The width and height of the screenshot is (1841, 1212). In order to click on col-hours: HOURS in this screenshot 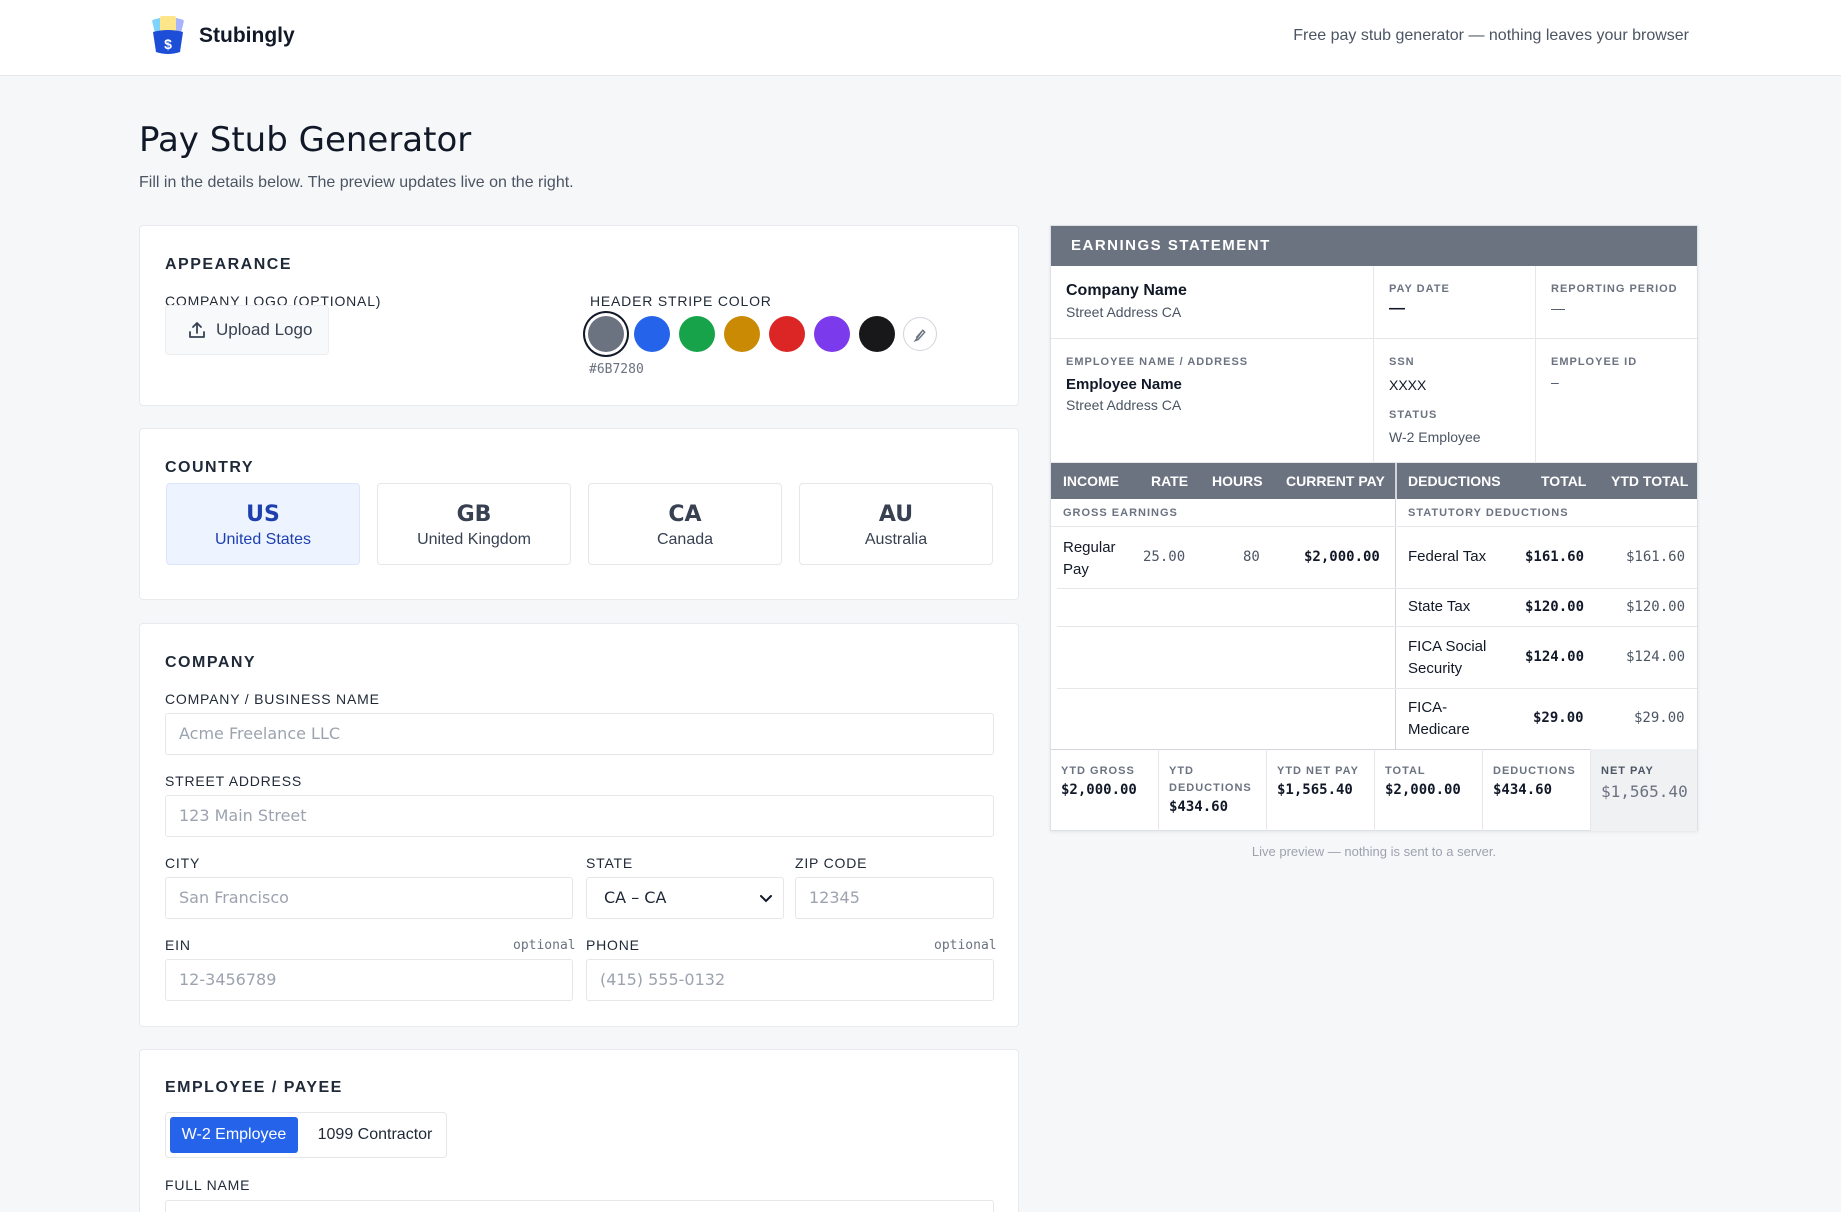, I will do `click(1237, 481)`.